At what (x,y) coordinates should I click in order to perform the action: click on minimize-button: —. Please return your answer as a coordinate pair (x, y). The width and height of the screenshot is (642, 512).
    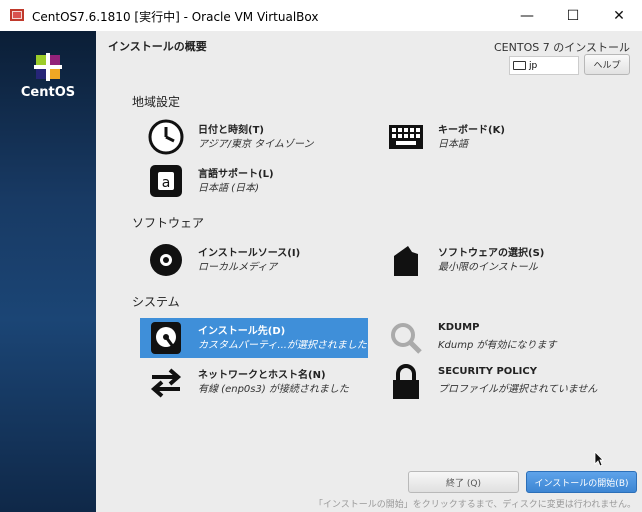
    Looking at the image, I should click on (527, 15).